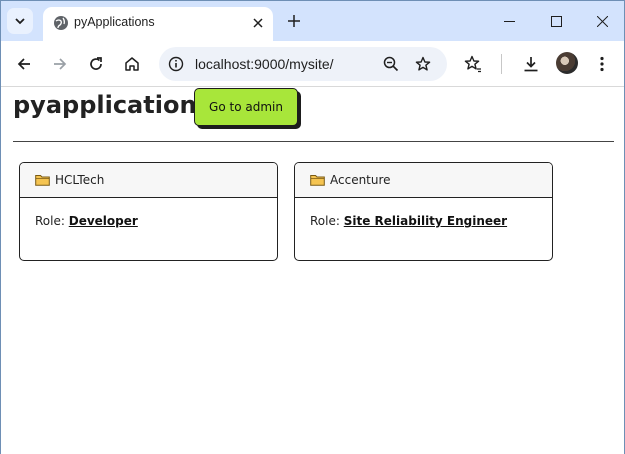  I want to click on back-button, so click(24, 64).